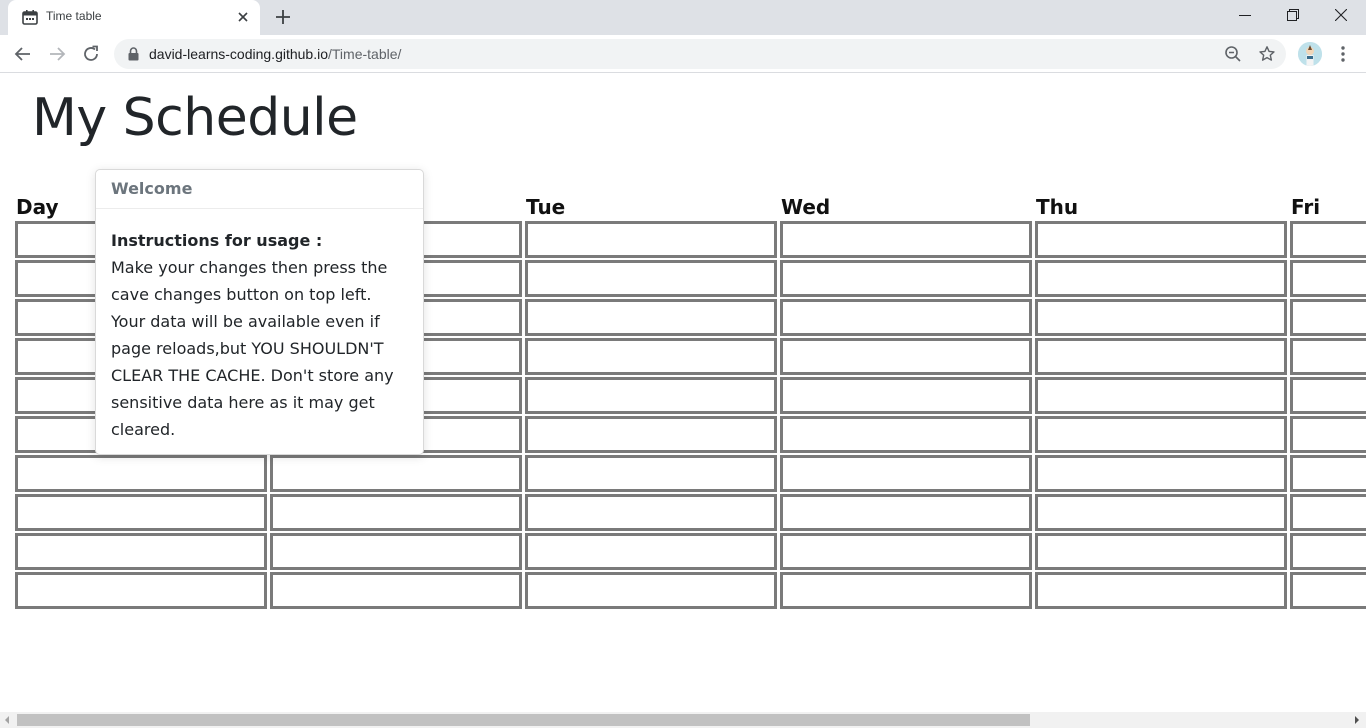 The image size is (1366, 728). I want to click on profile-avatar-icon, so click(1310, 54).